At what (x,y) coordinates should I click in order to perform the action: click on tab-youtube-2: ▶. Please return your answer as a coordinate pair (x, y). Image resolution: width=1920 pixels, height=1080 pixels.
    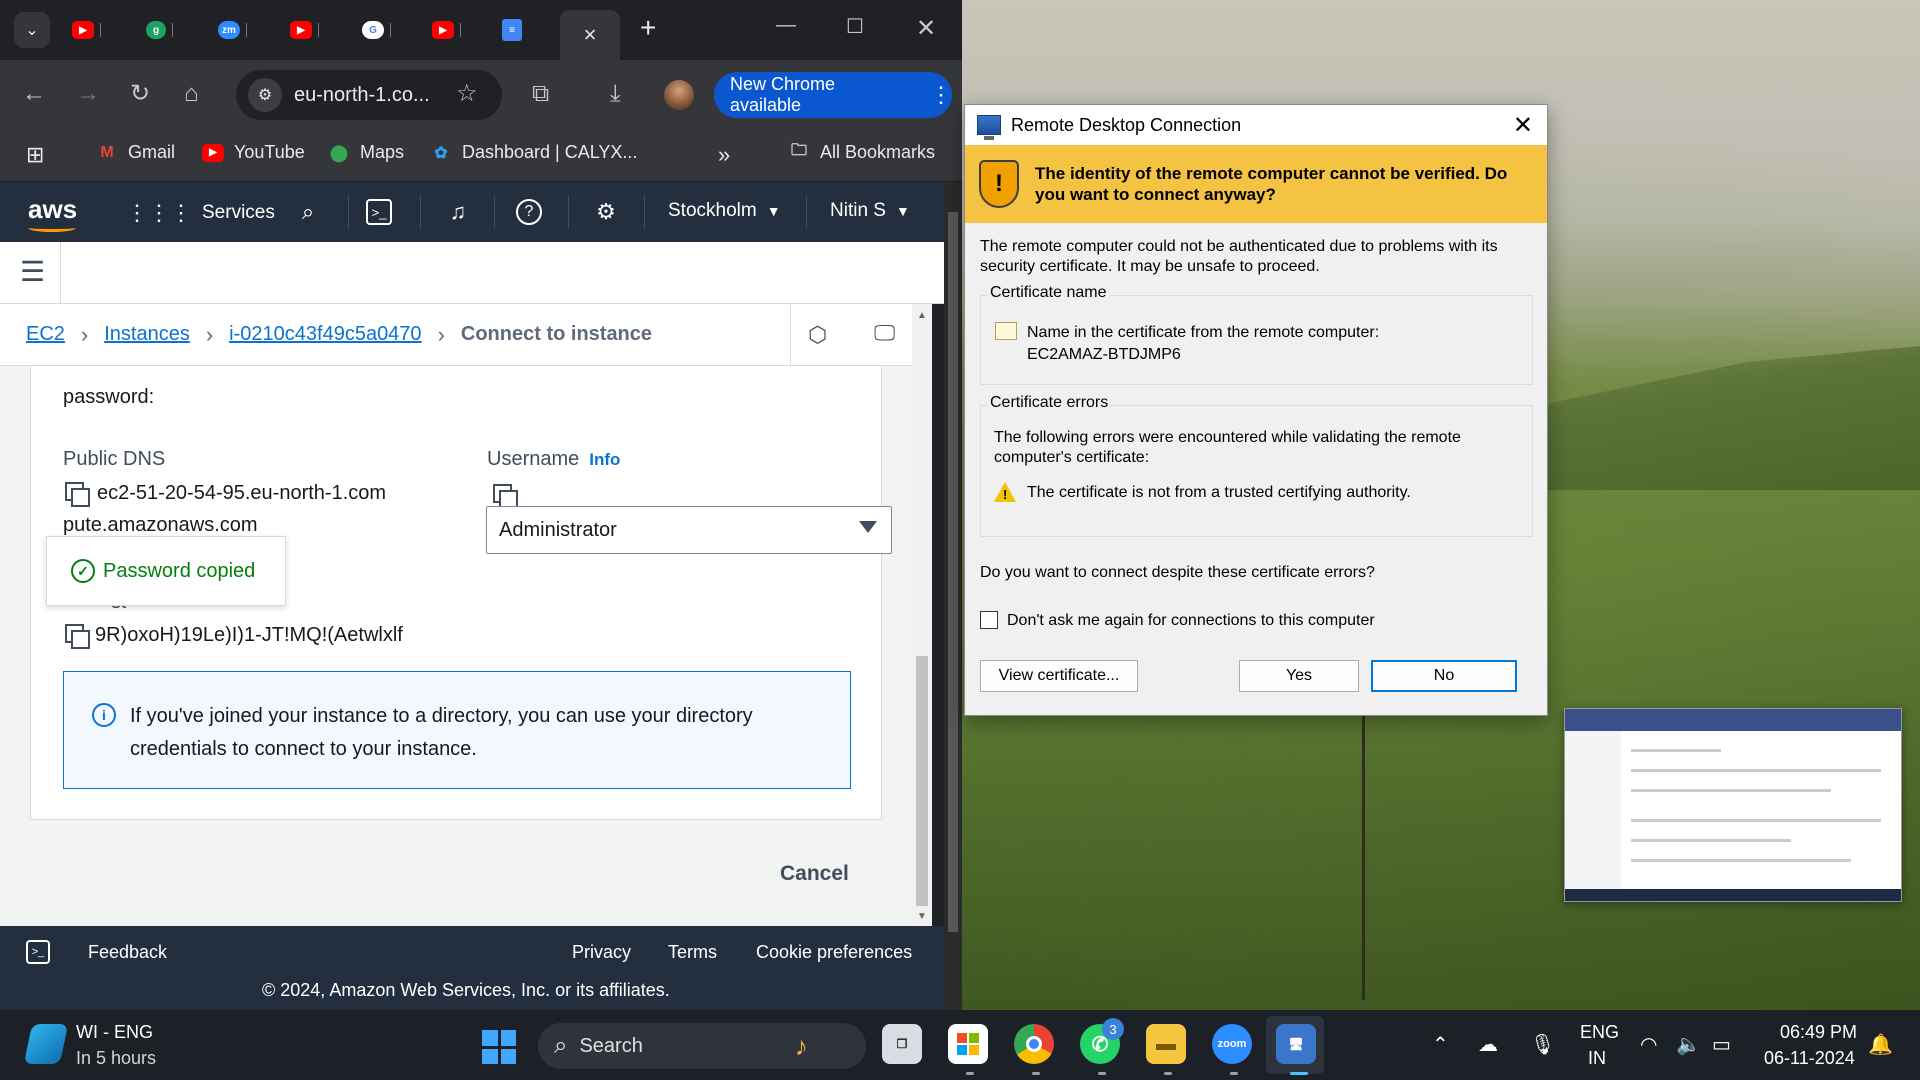
    Looking at the image, I should click on (318, 30).